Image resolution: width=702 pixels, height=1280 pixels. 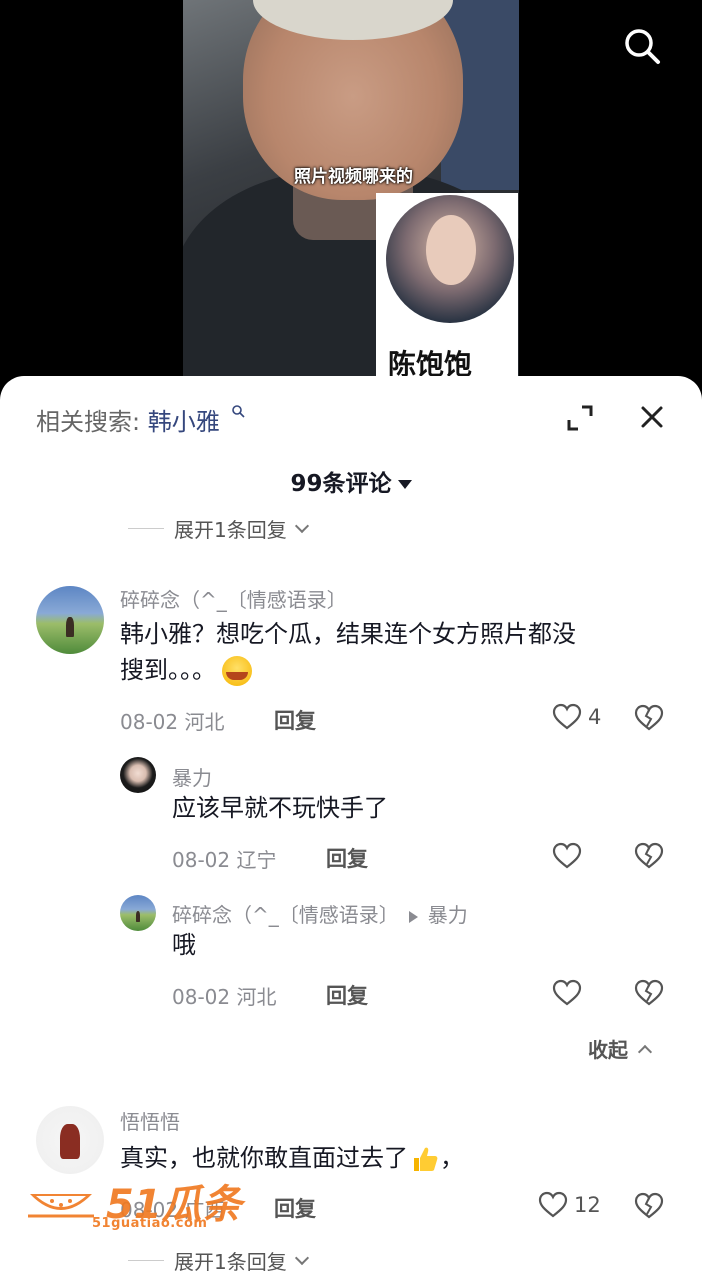 I want to click on like-count: 4, so click(x=595, y=717).